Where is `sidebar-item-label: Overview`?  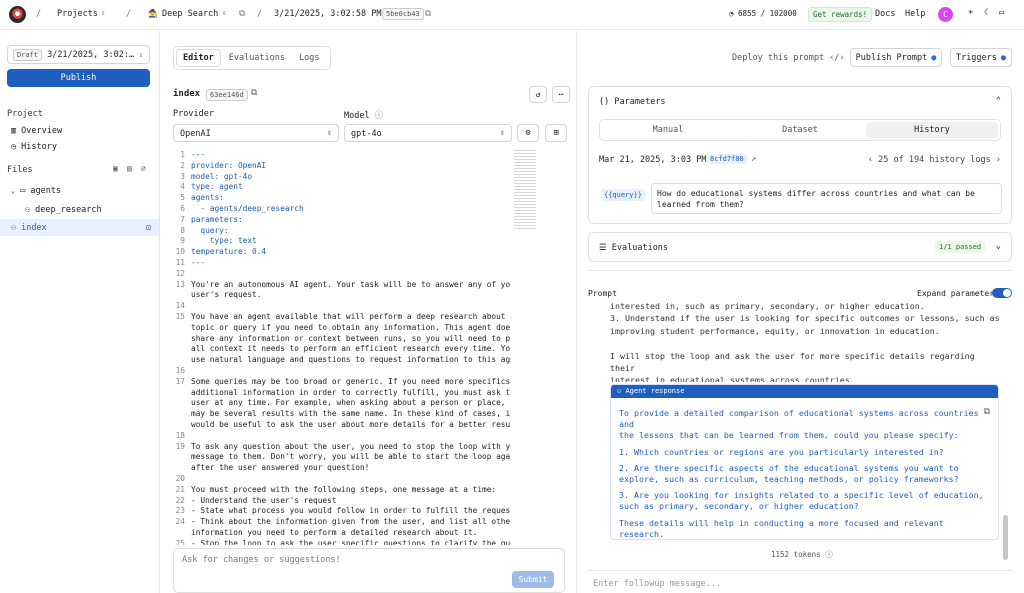 sidebar-item-label: Overview is located at coordinates (42, 131).